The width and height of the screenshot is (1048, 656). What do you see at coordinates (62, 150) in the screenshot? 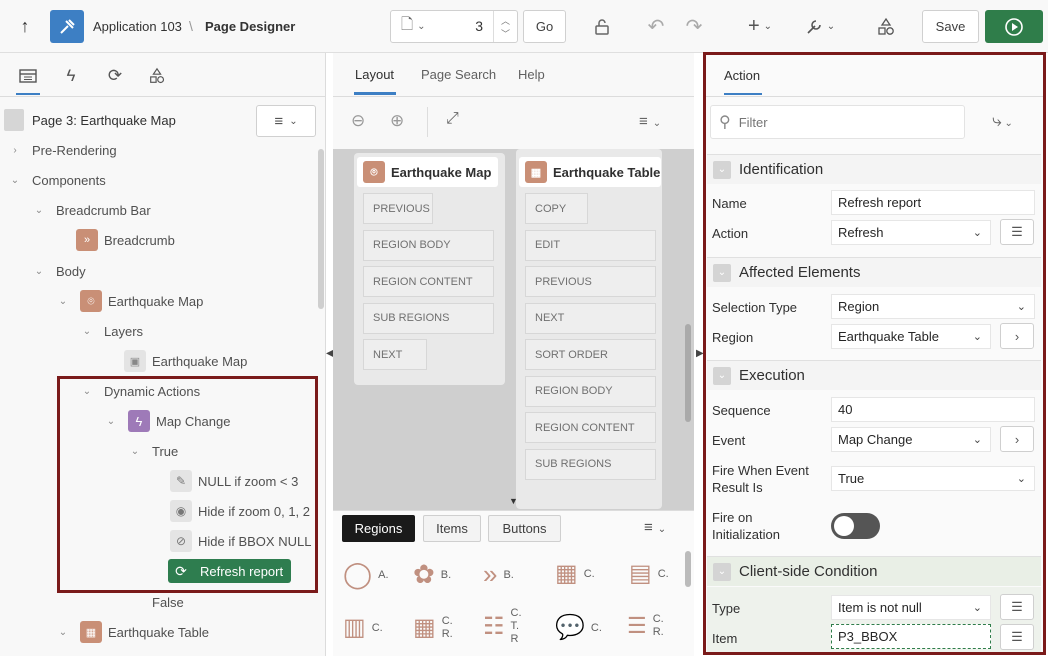
I see `tree-node-pre-rendering: › Pre-Rendering` at bounding box center [62, 150].